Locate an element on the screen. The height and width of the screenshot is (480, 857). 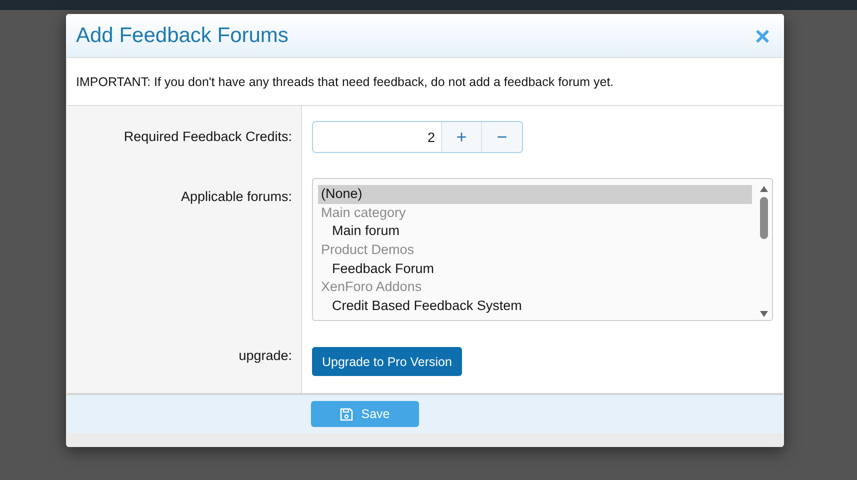
number-spinner: 2 + − is located at coordinates (417, 137).